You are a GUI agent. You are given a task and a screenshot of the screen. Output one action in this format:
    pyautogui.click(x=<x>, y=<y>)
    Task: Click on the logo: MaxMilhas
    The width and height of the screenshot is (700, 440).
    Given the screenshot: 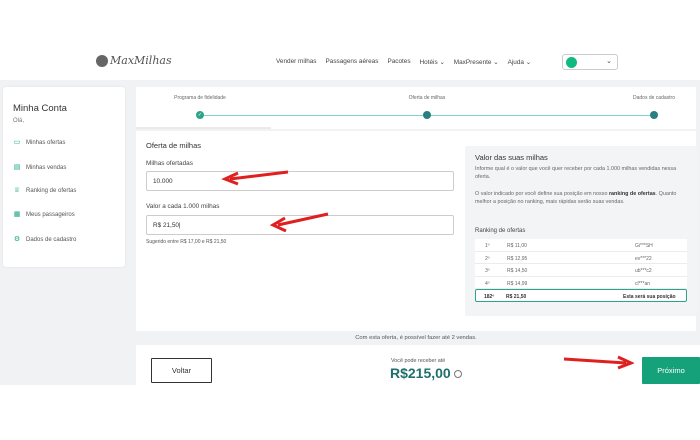 What is the action you would take?
    pyautogui.click(x=134, y=60)
    